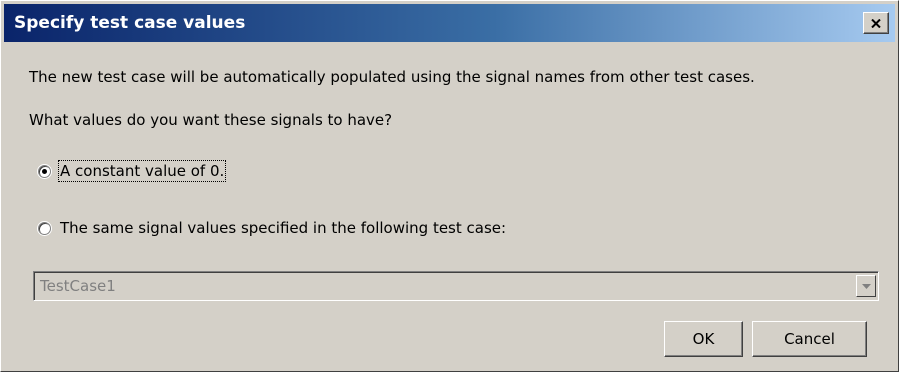  What do you see at coordinates (456, 286) in the screenshot?
I see `test-case-dropdown: TestCase1` at bounding box center [456, 286].